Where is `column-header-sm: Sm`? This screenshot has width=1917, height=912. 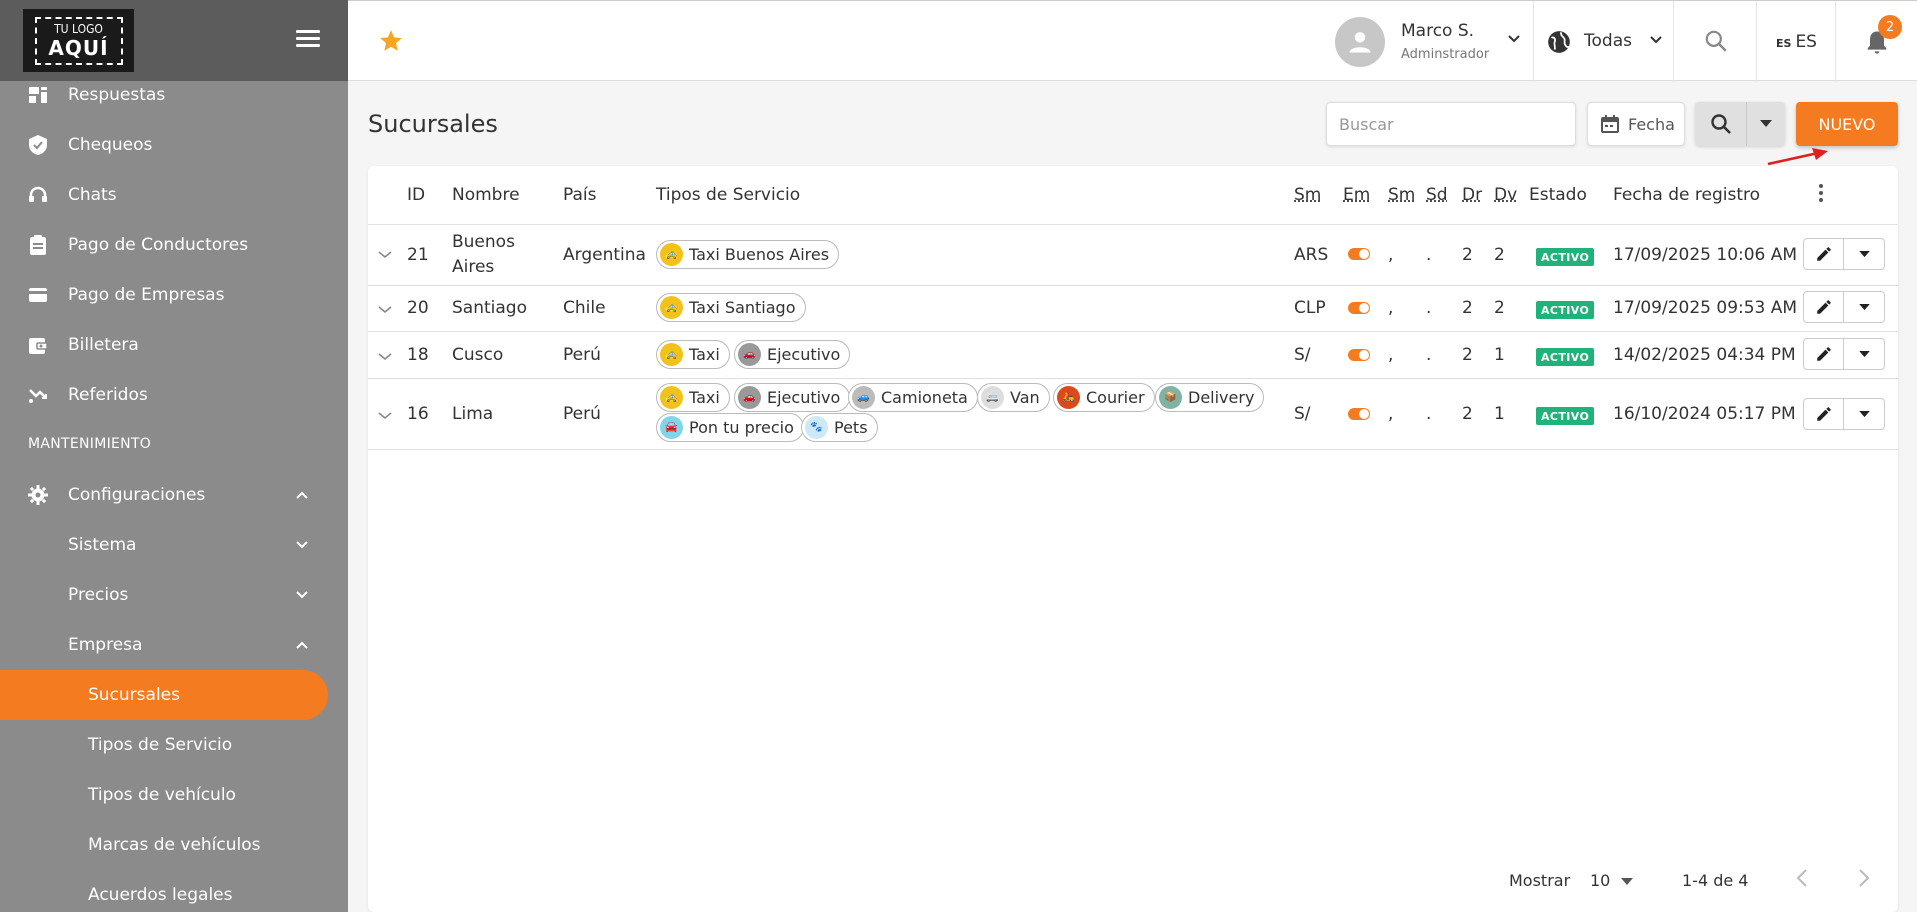 column-header-sm: Sm is located at coordinates (1307, 195).